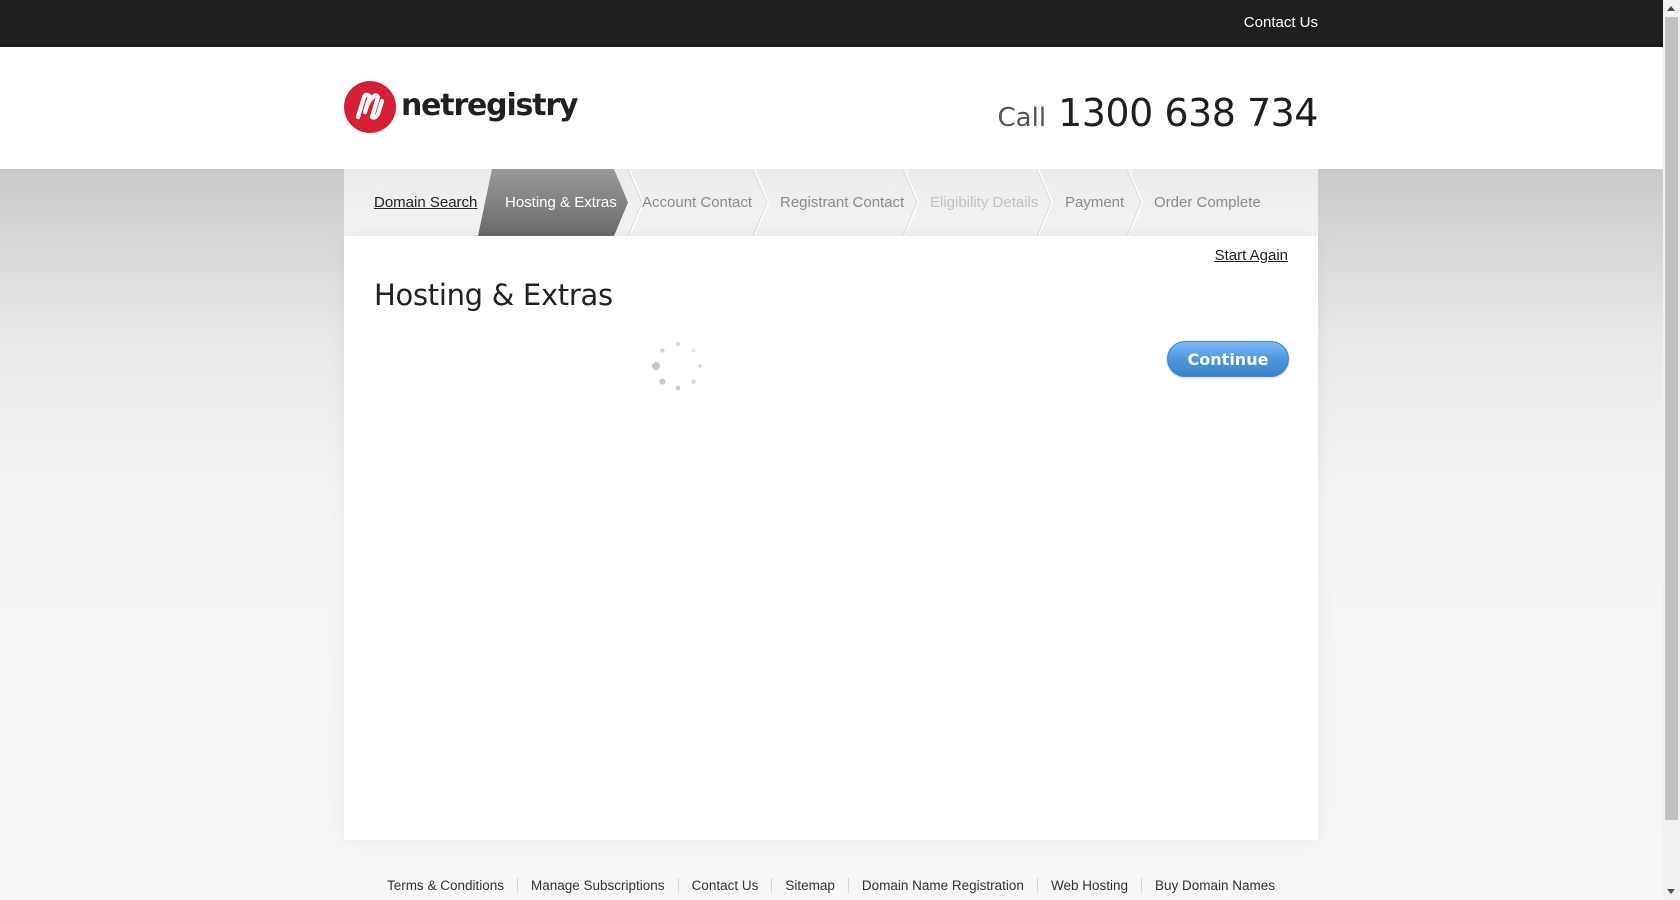 The height and width of the screenshot is (900, 1680). What do you see at coordinates (1188, 113) in the screenshot?
I see `phone-number: 1300 638 734` at bounding box center [1188, 113].